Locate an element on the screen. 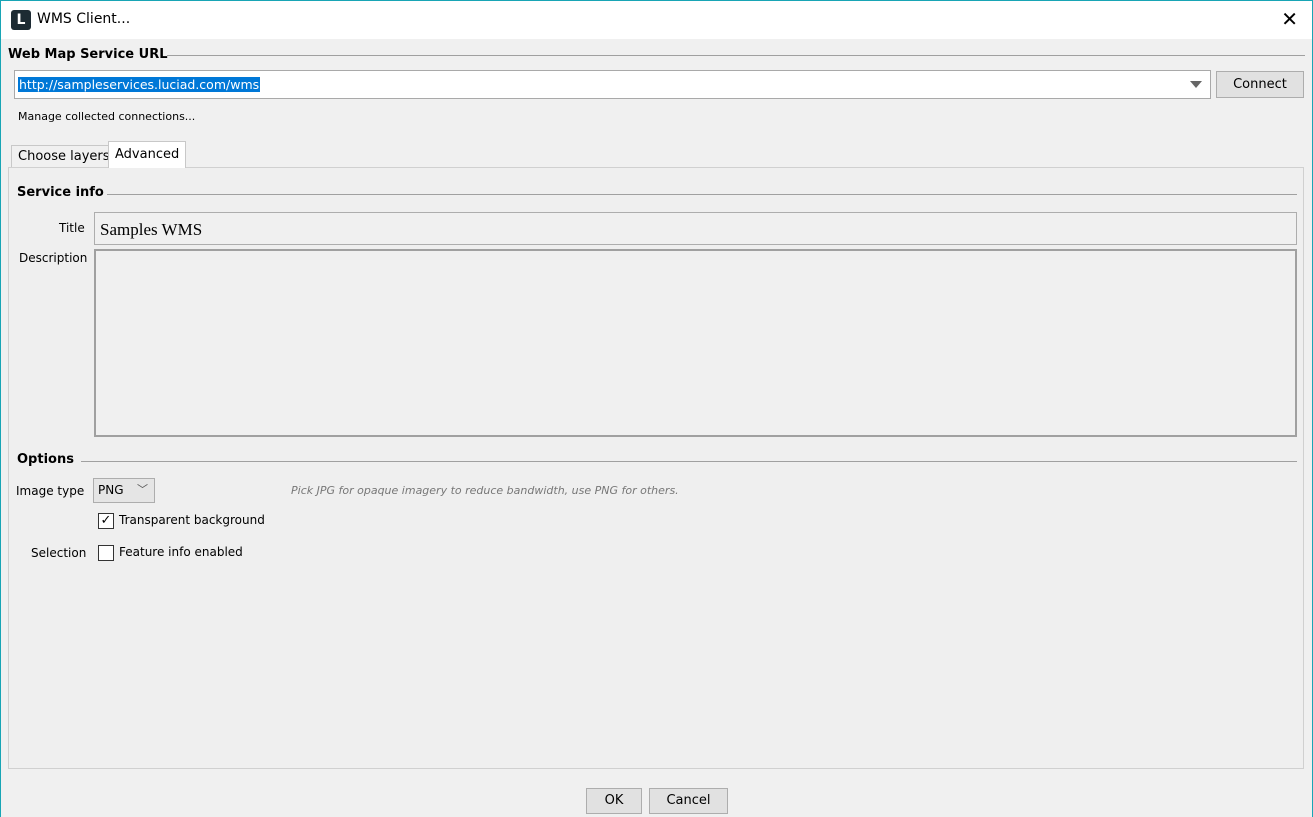 The image size is (1313, 817). image-type-select: PNG ﹀ is located at coordinates (124, 490).